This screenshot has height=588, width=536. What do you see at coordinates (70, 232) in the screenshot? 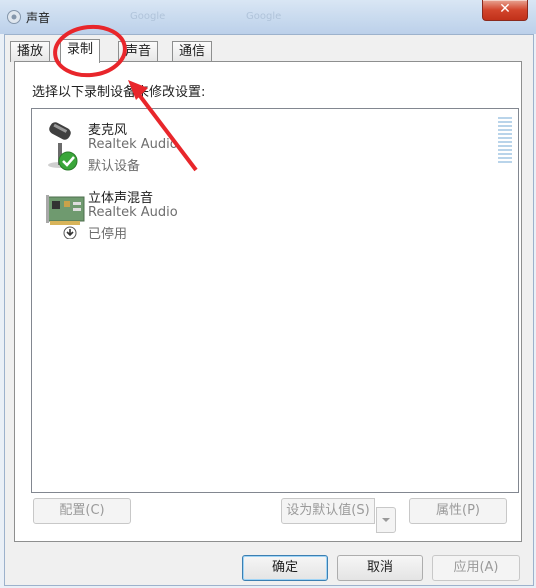
I see `disabled-arrow-icon` at bounding box center [70, 232].